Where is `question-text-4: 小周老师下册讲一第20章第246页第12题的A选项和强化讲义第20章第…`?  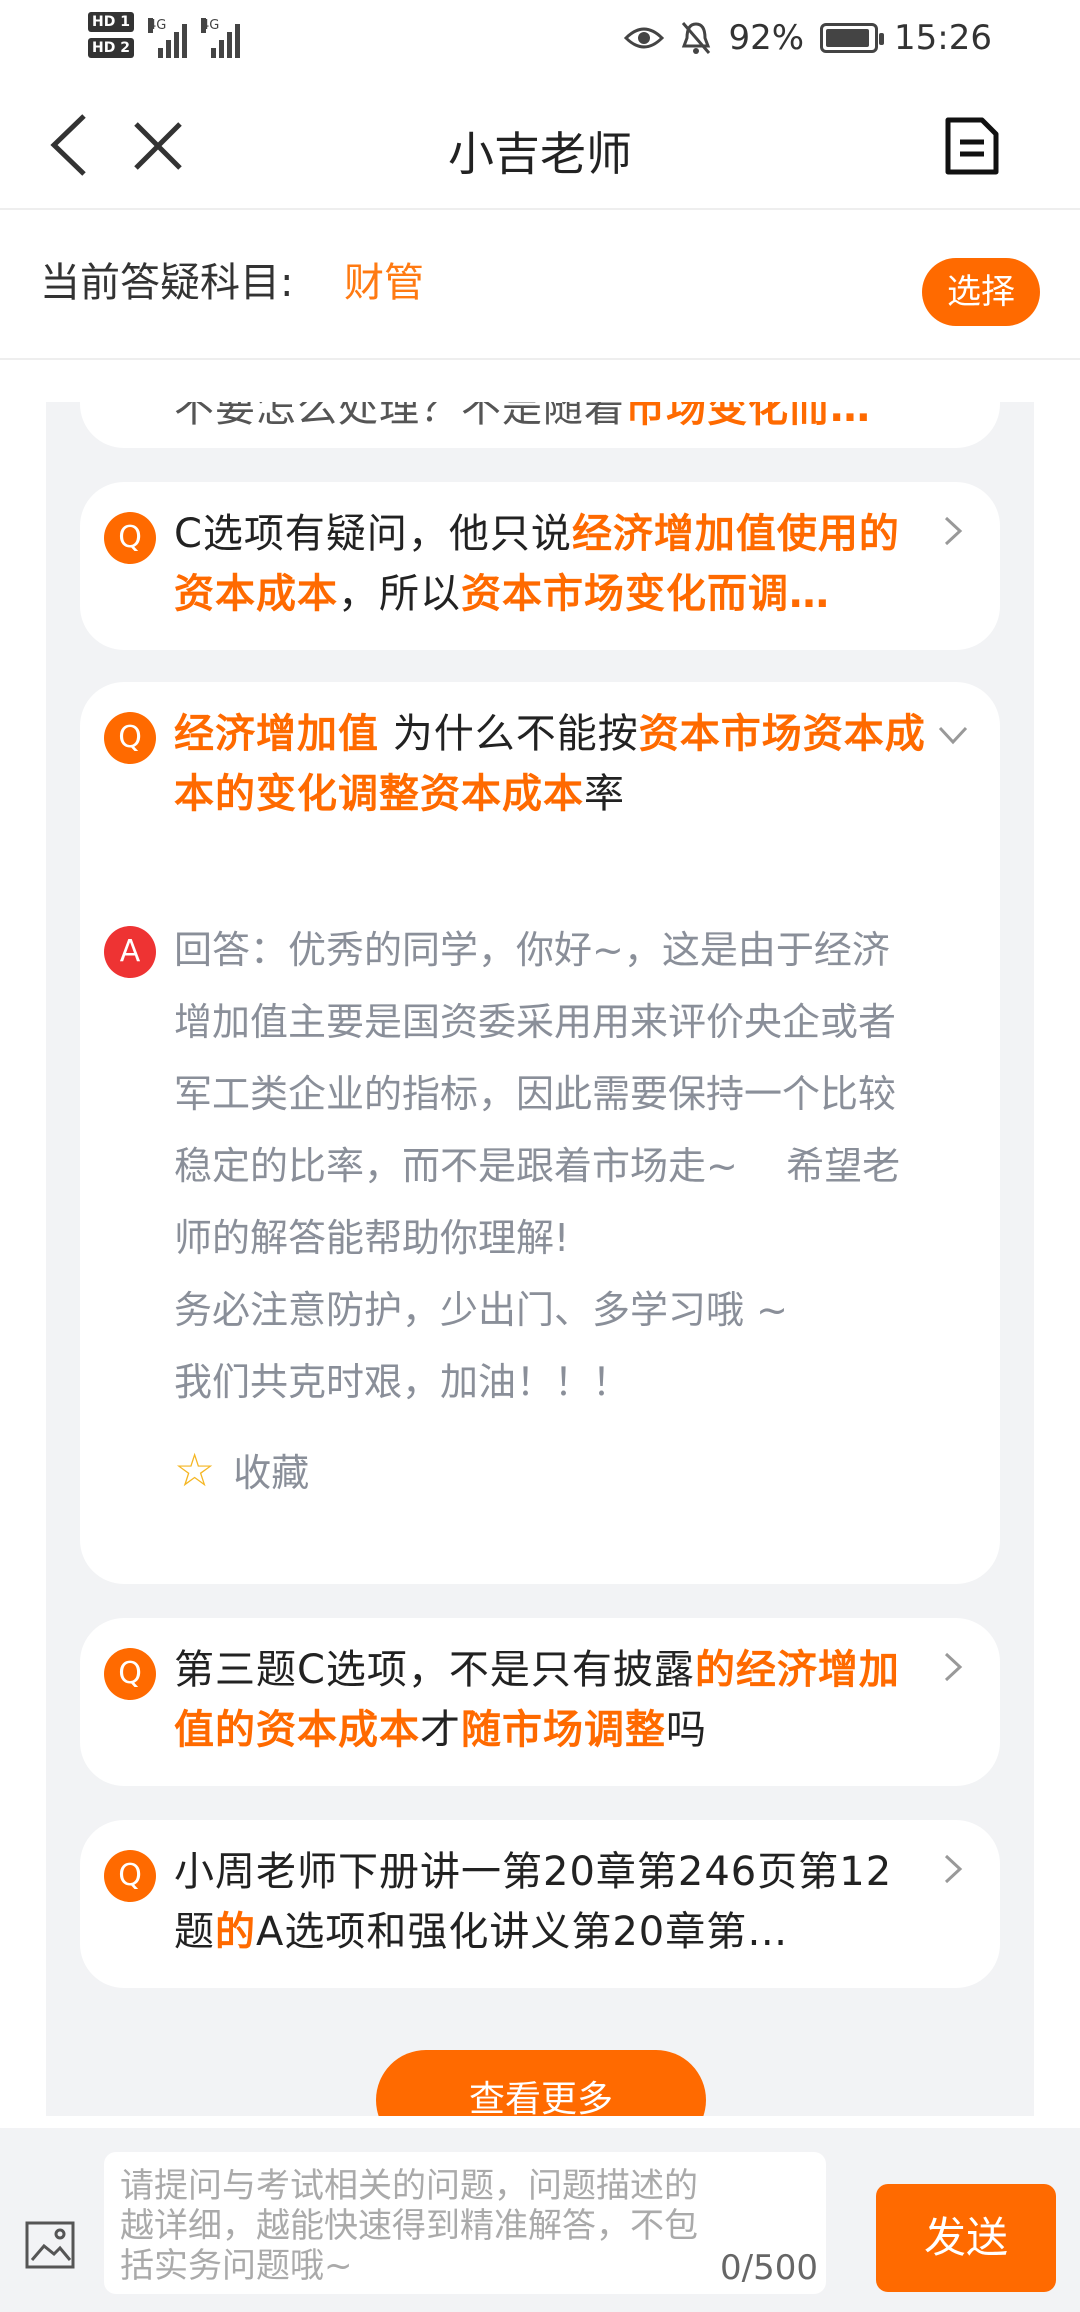 question-text-4: 小周老师下册讲一第20章第246页第12题的A选项和强化讲义第20章第… is located at coordinates (550, 1902).